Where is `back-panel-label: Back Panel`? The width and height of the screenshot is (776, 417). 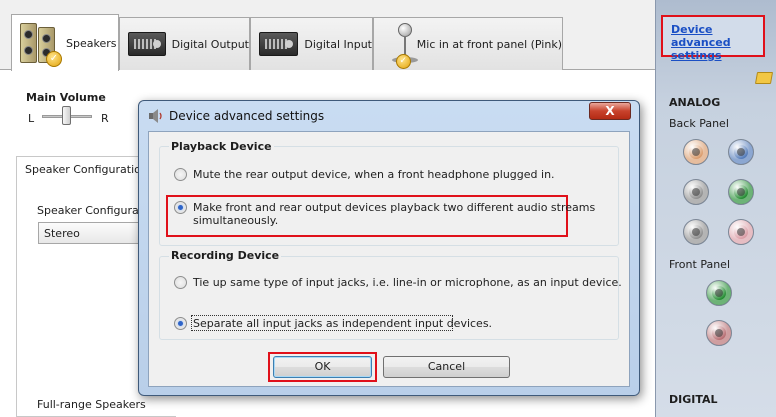 back-panel-label: Back Panel is located at coordinates (699, 123).